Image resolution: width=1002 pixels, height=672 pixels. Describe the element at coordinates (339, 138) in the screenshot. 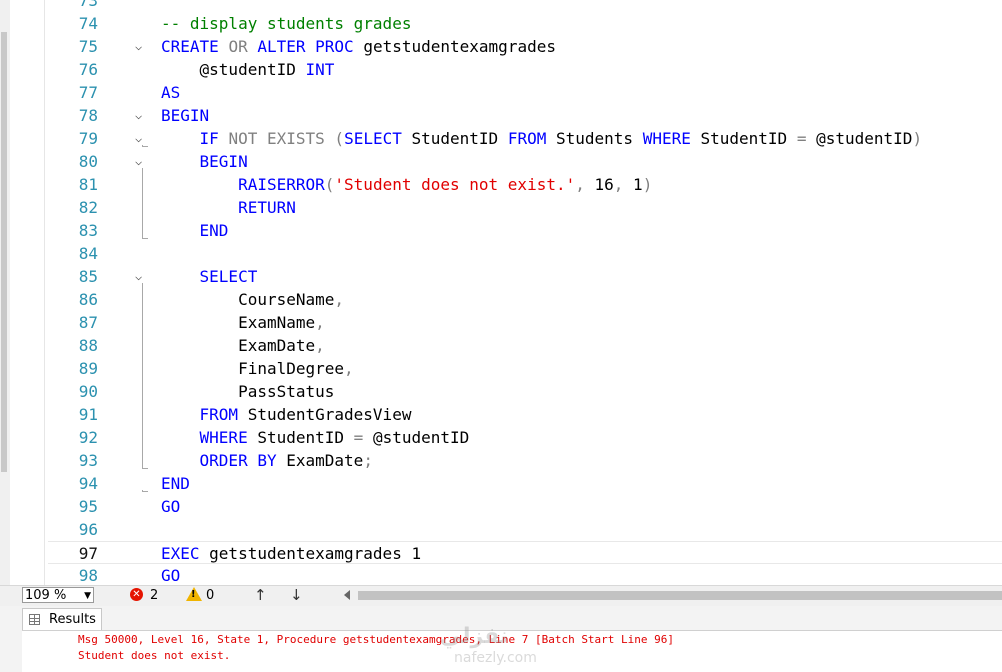

I see `code-token: (` at that location.